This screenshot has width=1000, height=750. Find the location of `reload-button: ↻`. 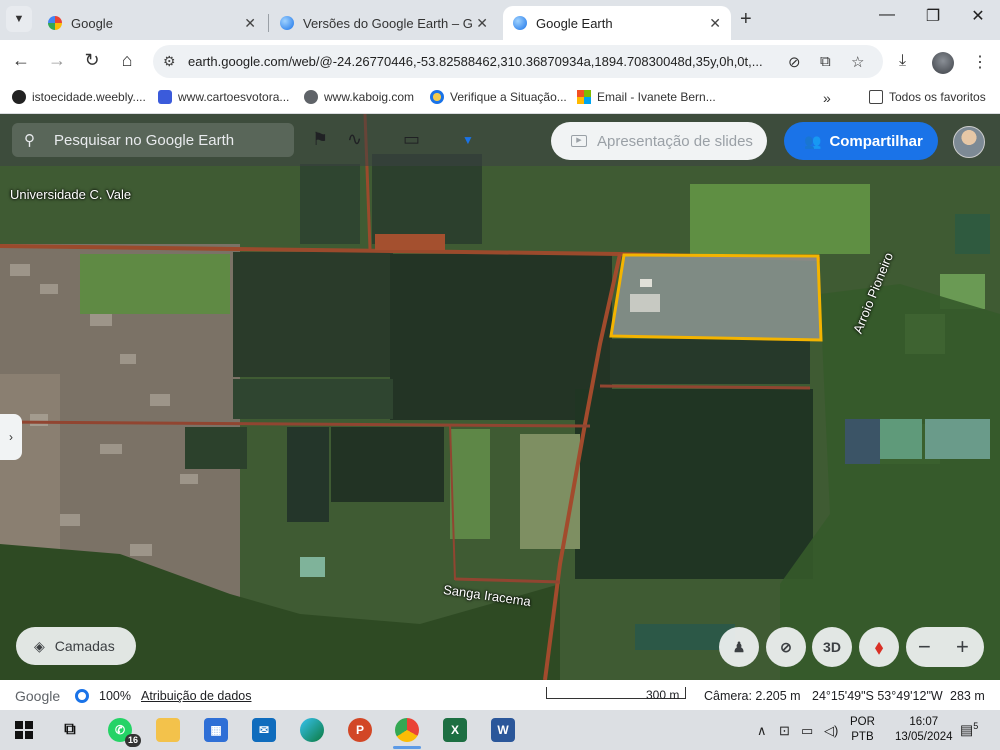

reload-button: ↻ is located at coordinates (92, 60).